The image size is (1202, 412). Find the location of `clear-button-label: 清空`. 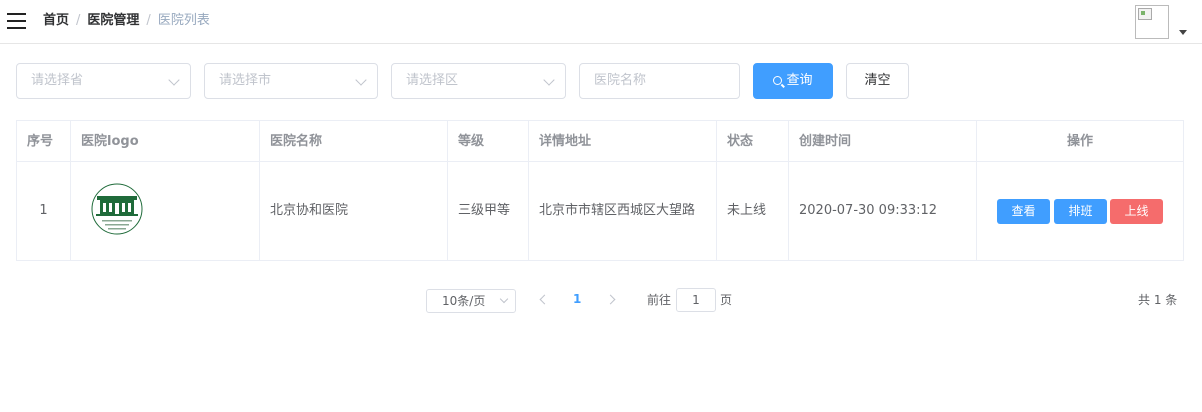

clear-button-label: 清空 is located at coordinates (877, 80).